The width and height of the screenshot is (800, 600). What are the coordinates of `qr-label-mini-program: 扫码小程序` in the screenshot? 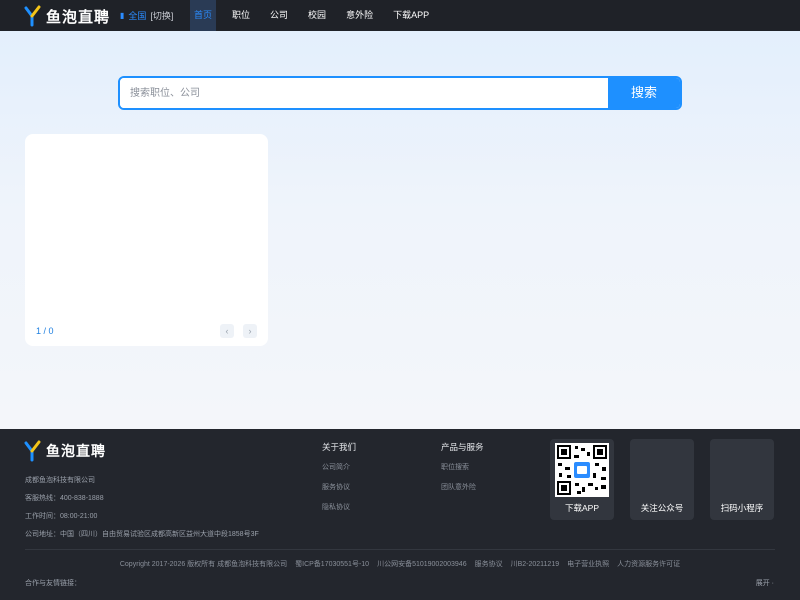 It's located at (742, 508).